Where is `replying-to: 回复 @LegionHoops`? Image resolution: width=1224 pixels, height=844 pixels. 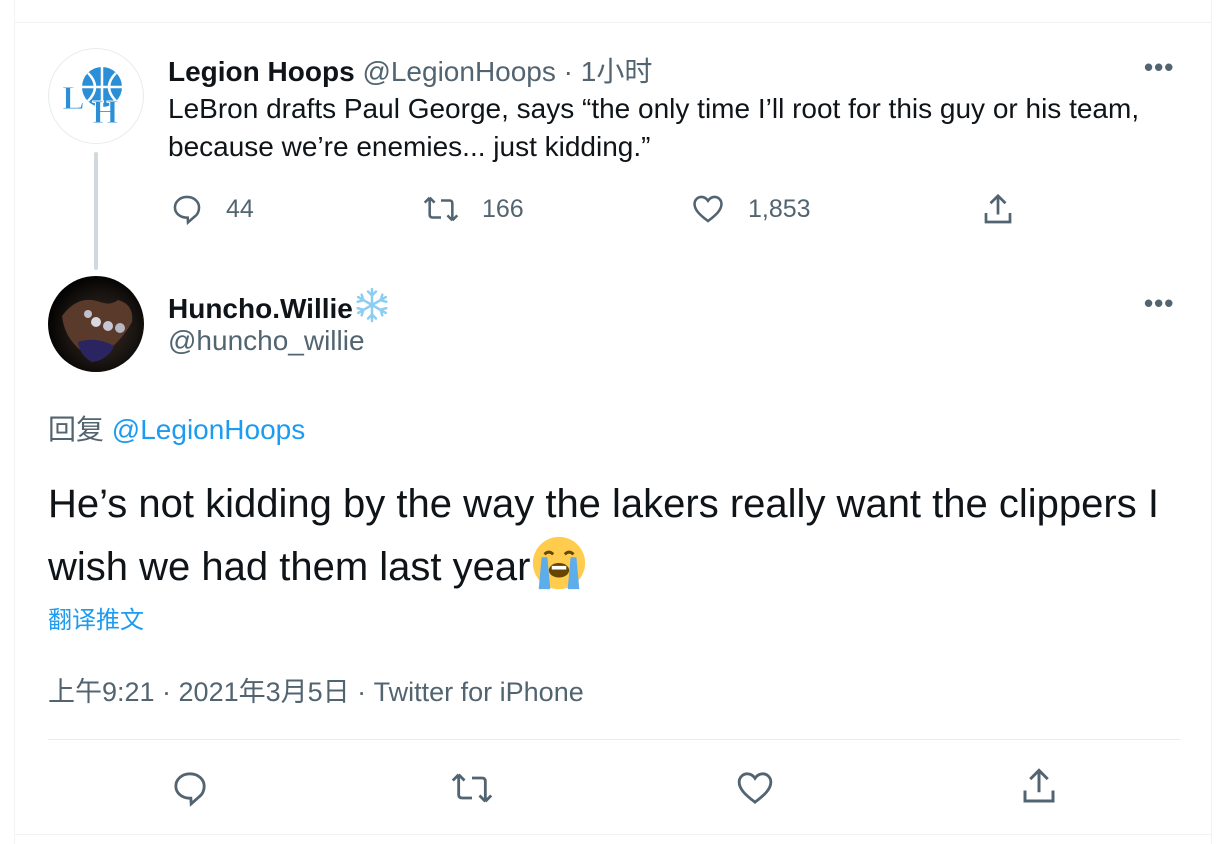
replying-to: 回复 @LegionHoops is located at coordinates (176, 428).